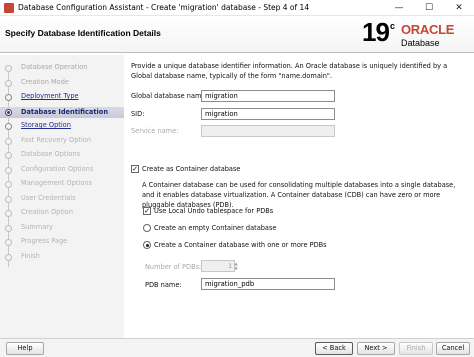 This screenshot has height=357, width=474. I want to click on next-button: Next >, so click(376, 348).